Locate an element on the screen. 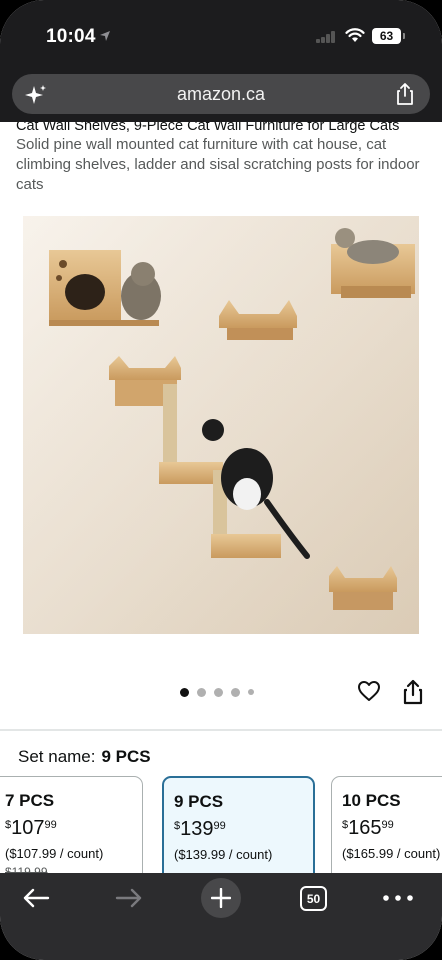 This screenshot has width=442, height=960. wifi-icon is located at coordinates (355, 35).